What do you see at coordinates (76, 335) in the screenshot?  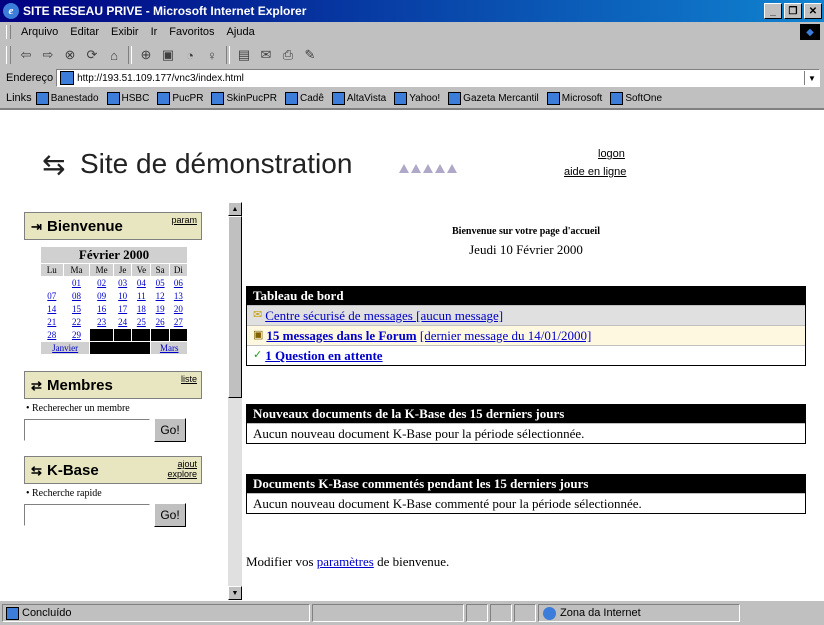 I see `calendar-day: 29` at bounding box center [76, 335].